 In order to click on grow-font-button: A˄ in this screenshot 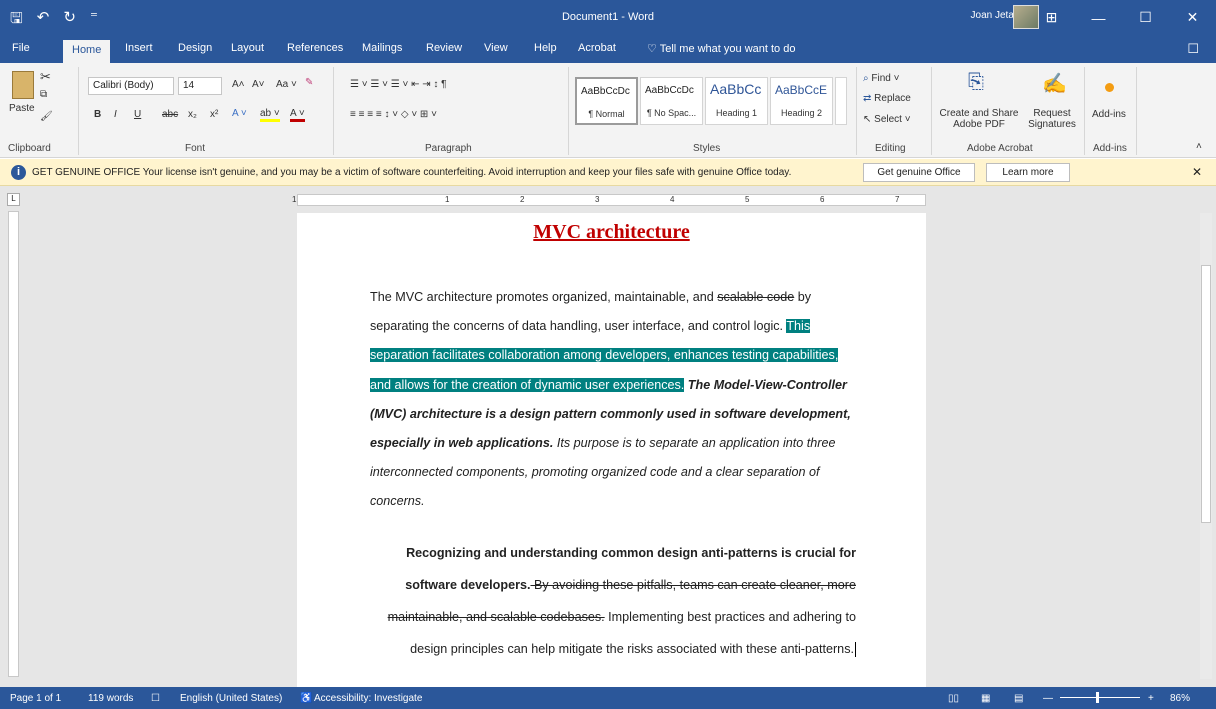, I will do `click(238, 84)`.